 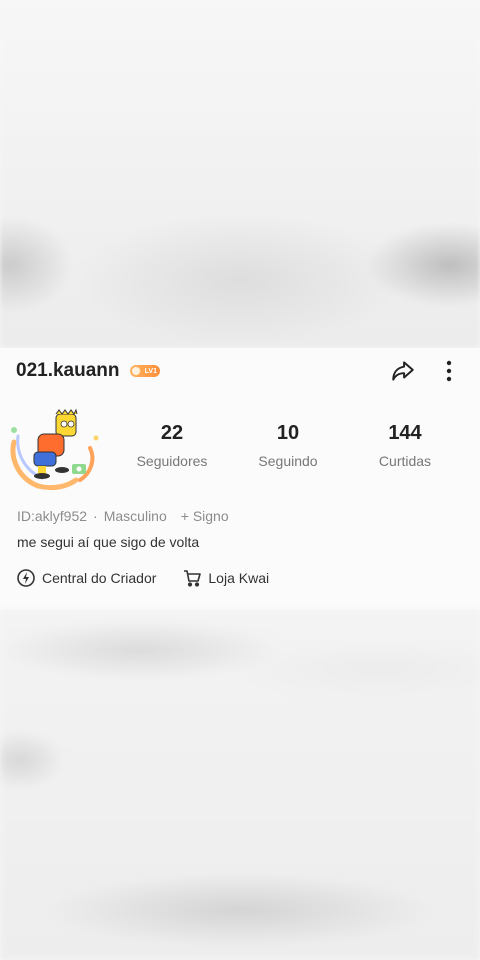 I want to click on profile-username: 021.kauann, so click(x=68, y=370).